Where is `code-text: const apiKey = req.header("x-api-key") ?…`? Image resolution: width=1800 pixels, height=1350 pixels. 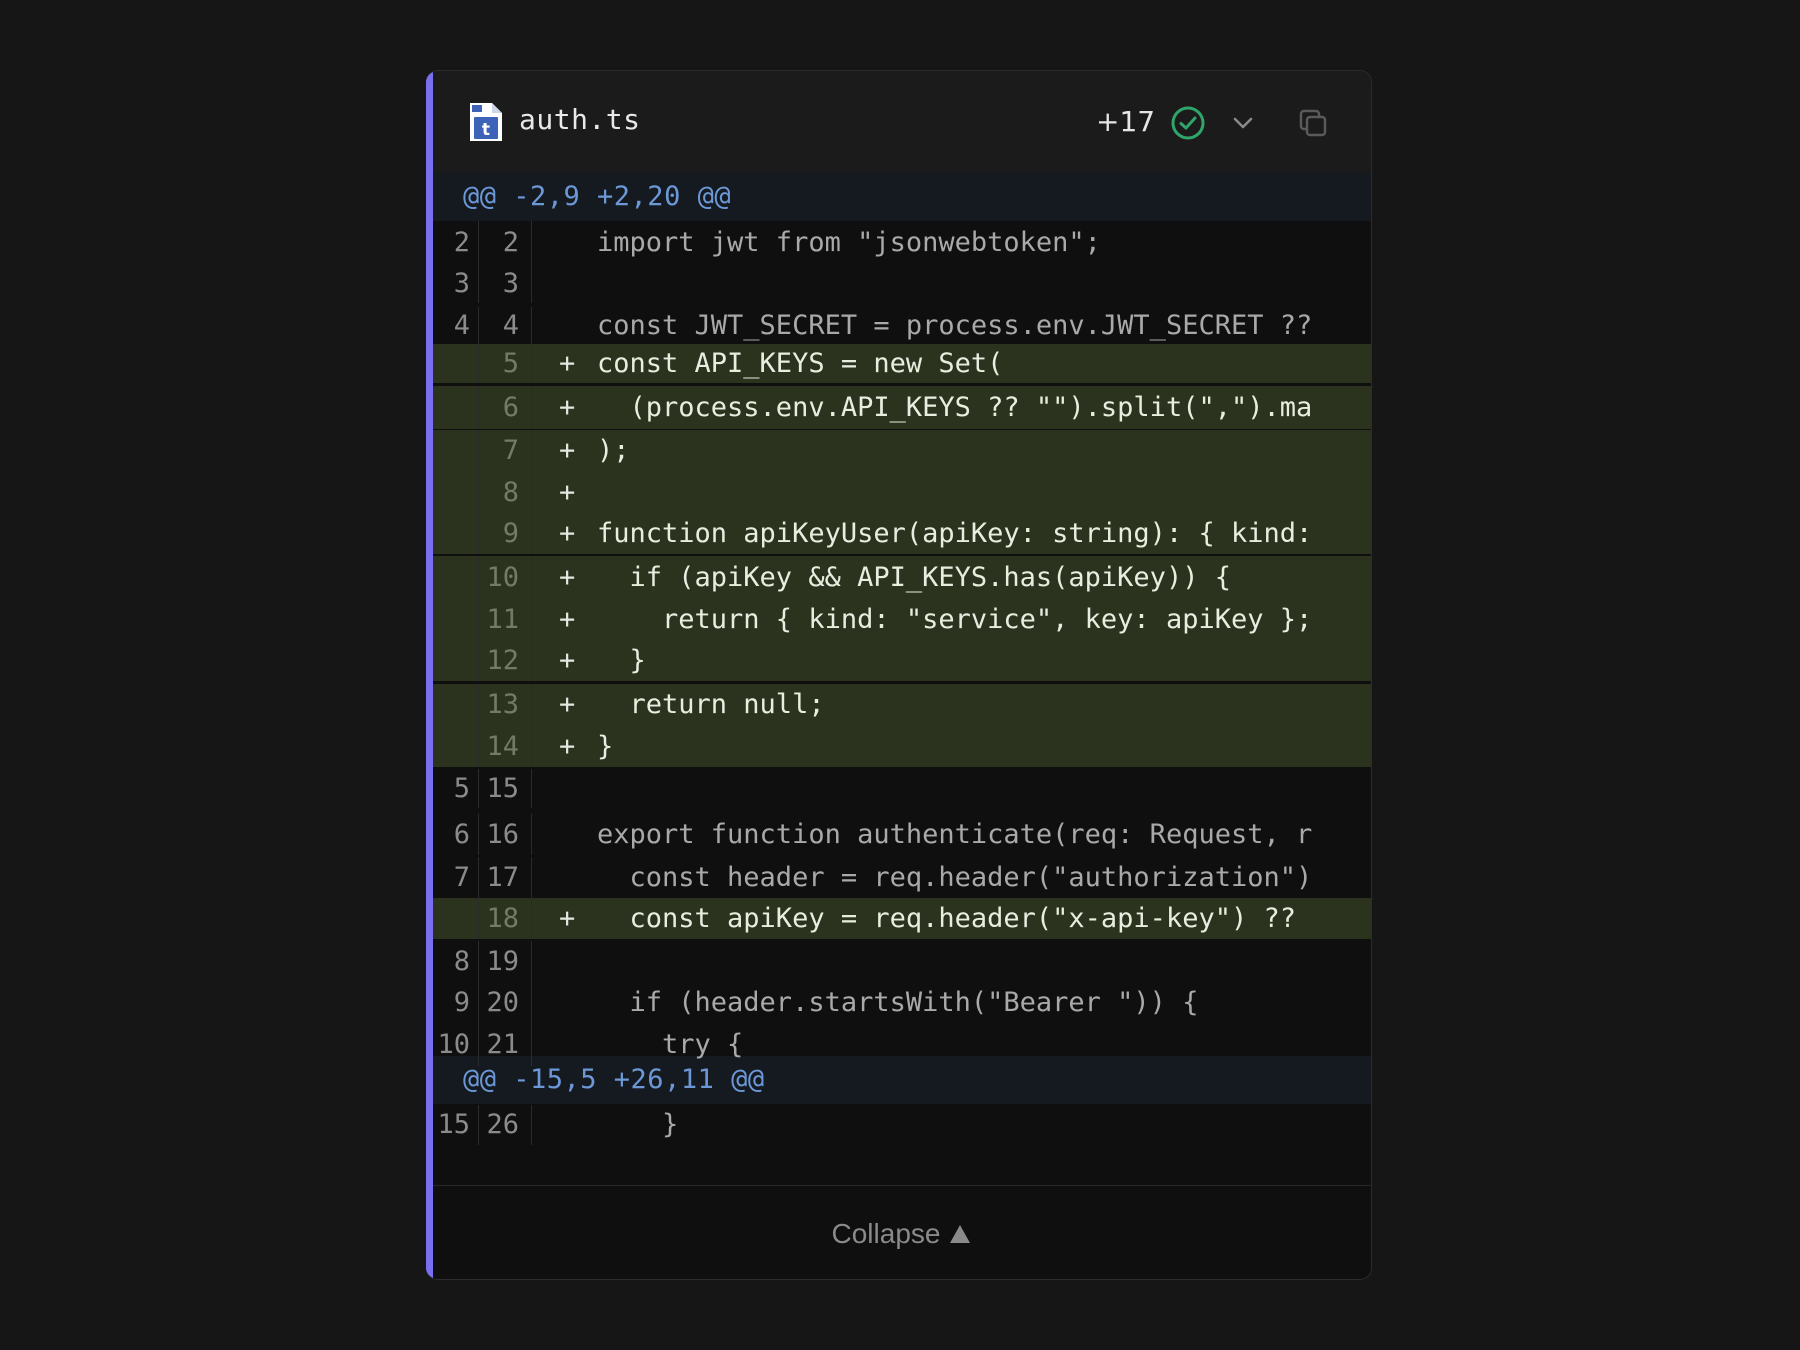 code-text: const apiKey = req.header("x-api-key") ?… is located at coordinates (946, 918).